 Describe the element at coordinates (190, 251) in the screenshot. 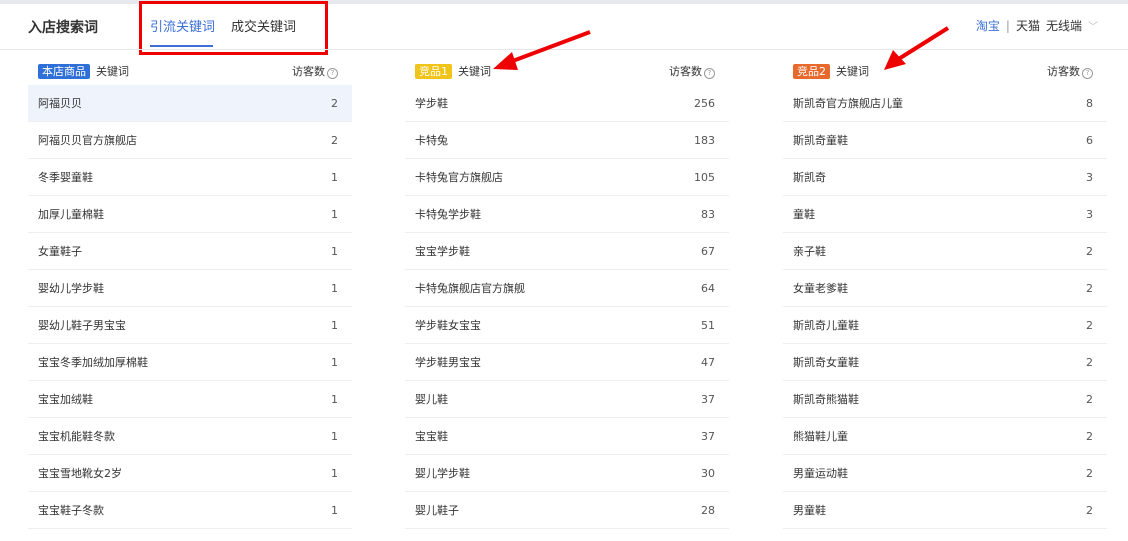

I see `table-row: 女童鞋子 1` at that location.